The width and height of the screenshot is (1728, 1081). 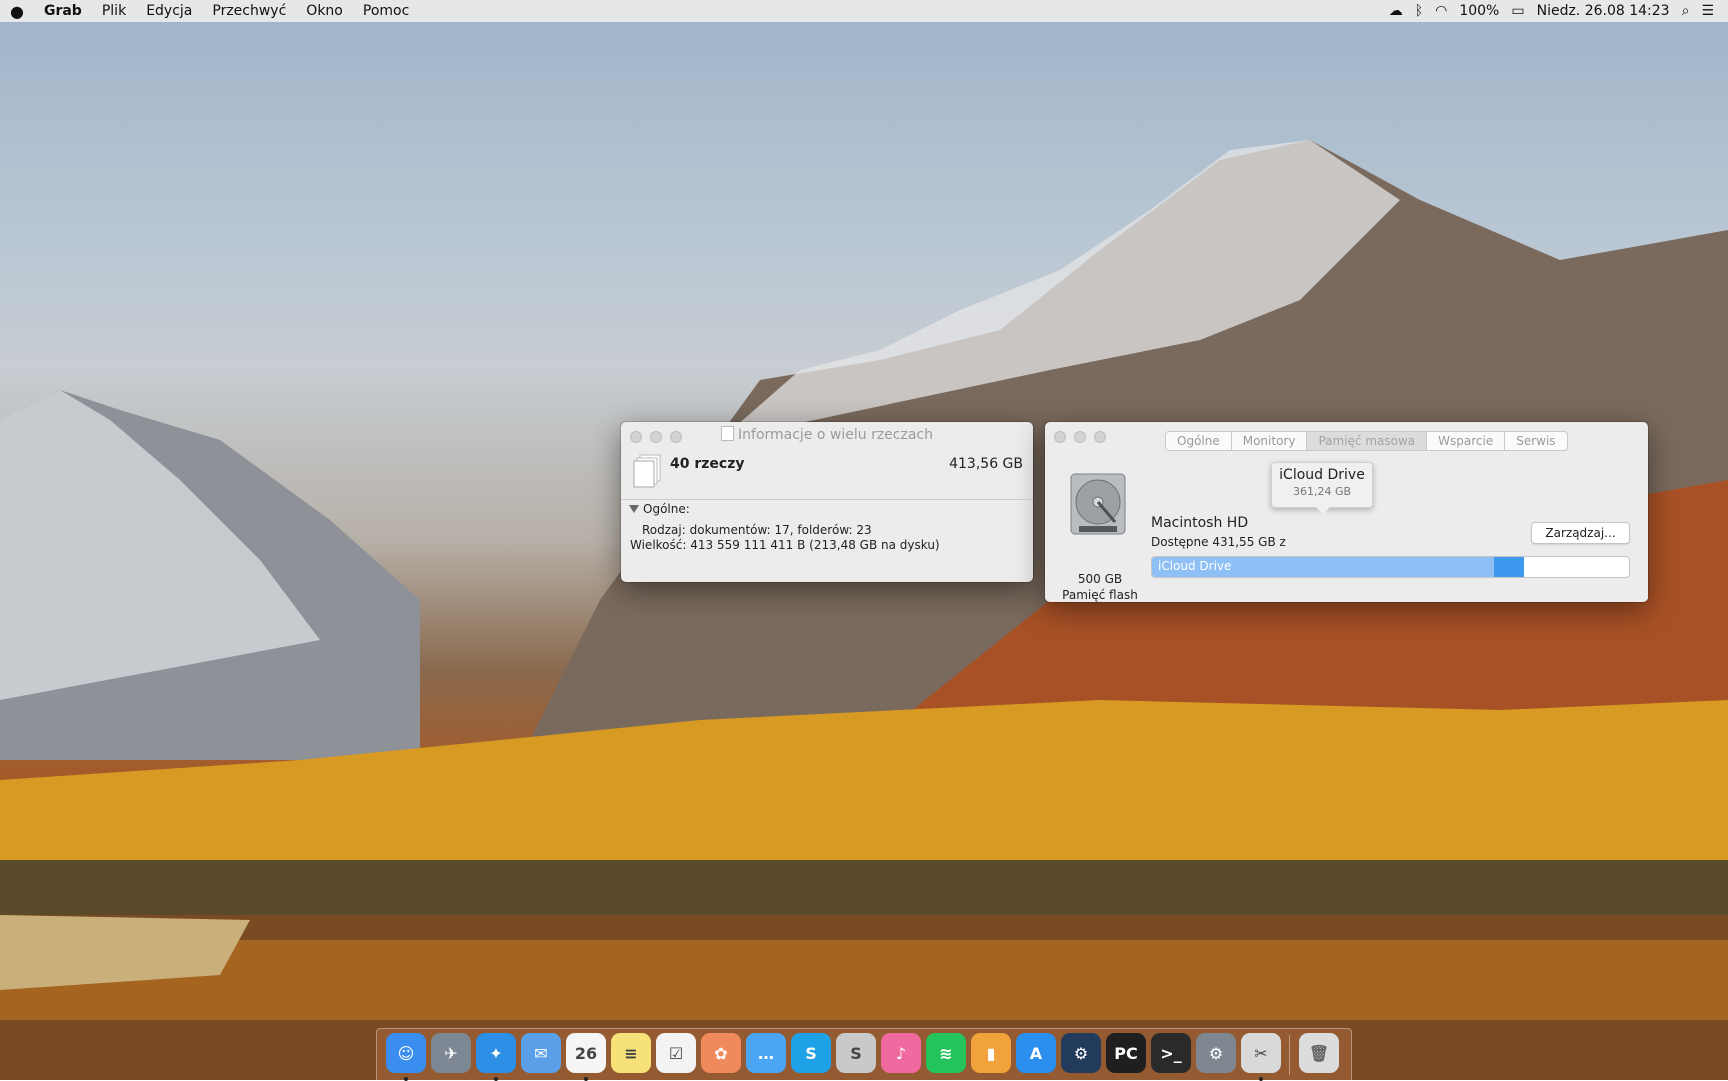 I want to click on window-title-text: Informacje o wielu rzeczach, so click(x=835, y=435).